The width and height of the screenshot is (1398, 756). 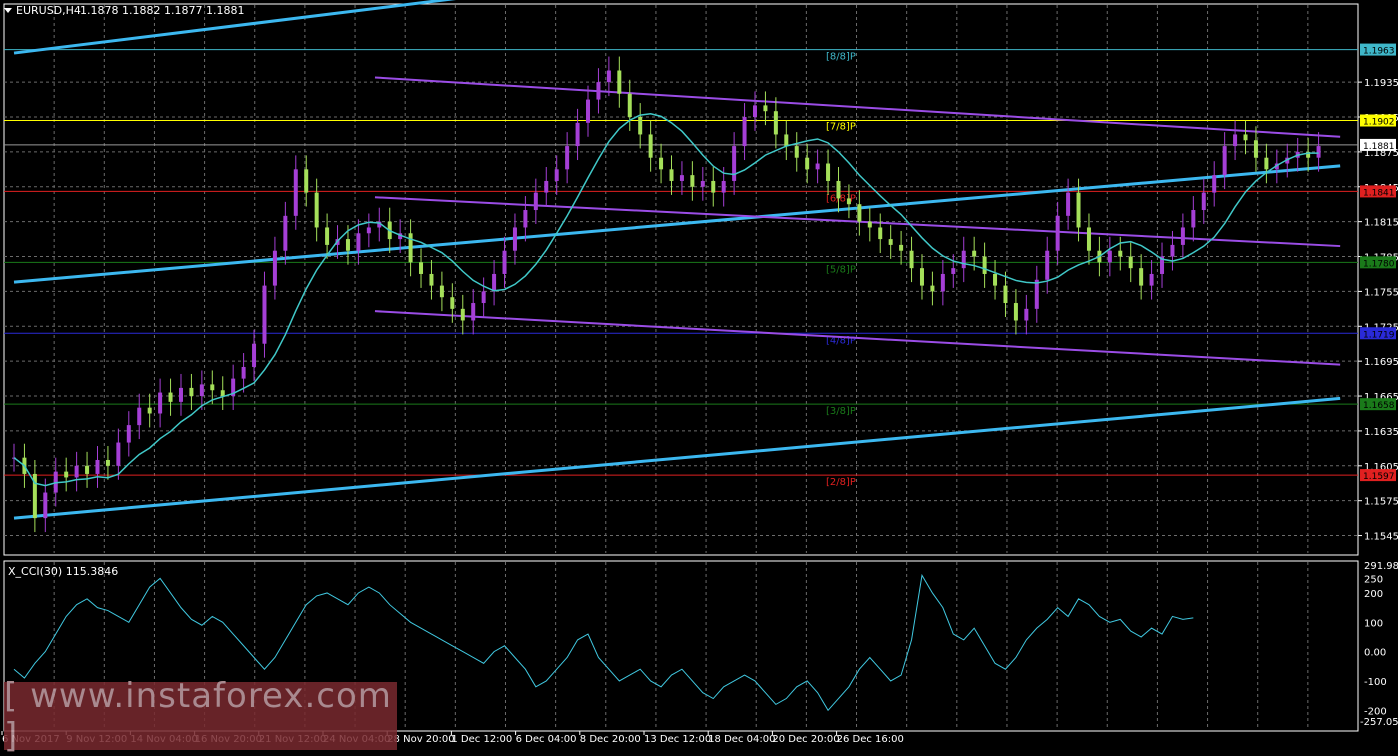 What do you see at coordinates (1381, 432) in the screenshot?
I see `price-tick-label: 1.1635` at bounding box center [1381, 432].